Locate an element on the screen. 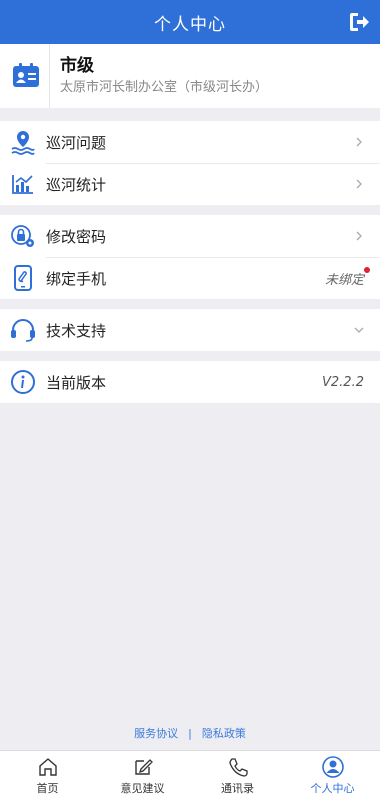  privacy-policy-link: 隐私政策 is located at coordinates (224, 733).